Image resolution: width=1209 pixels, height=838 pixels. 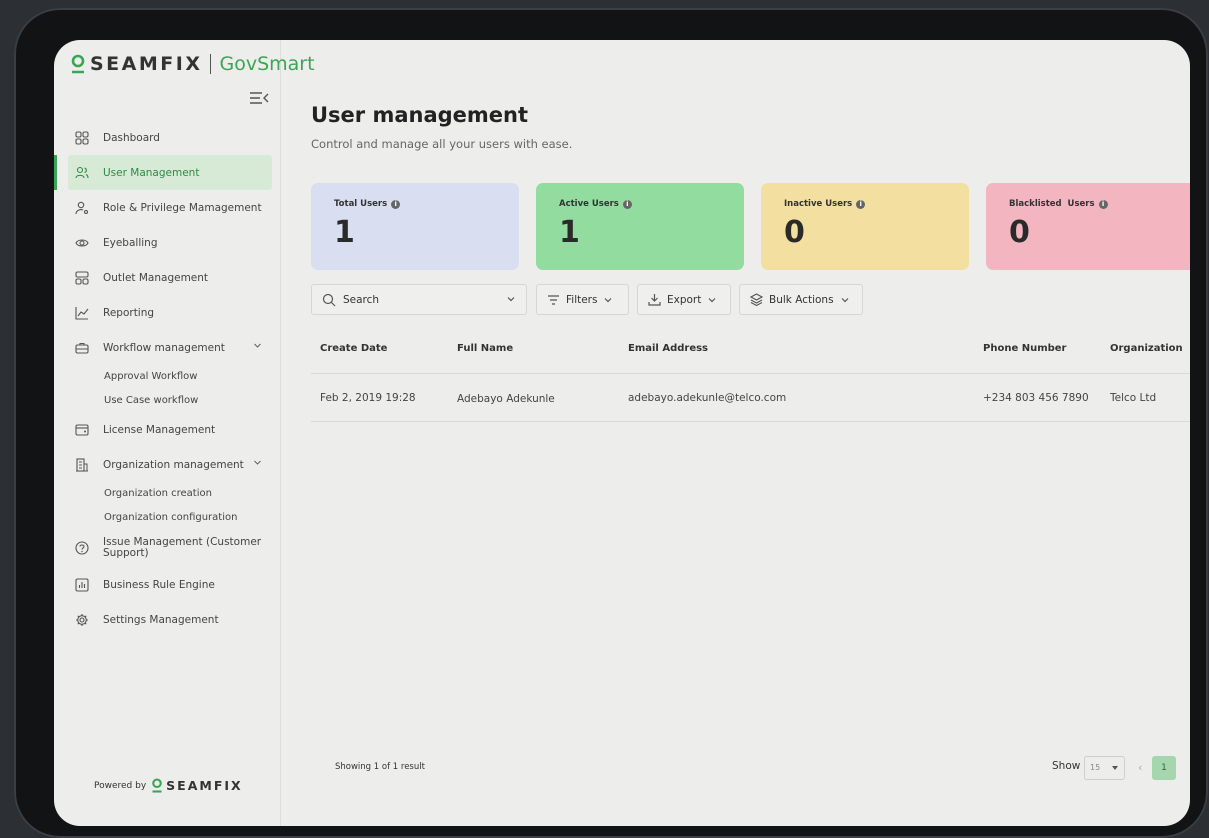 I want to click on sidebar-item-organization-management: Organization management, so click(x=164, y=464).